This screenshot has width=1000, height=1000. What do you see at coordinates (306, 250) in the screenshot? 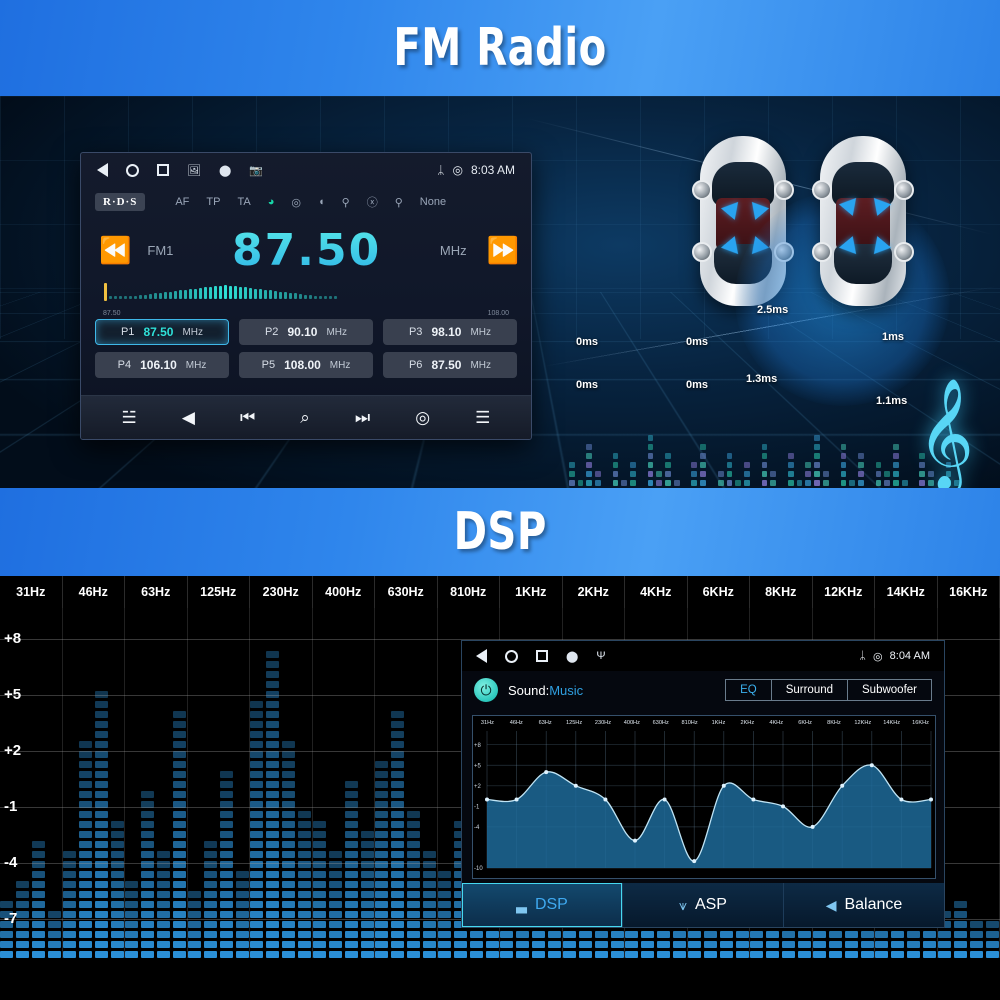
I see `frequency-display: 87.50` at bounding box center [306, 250].